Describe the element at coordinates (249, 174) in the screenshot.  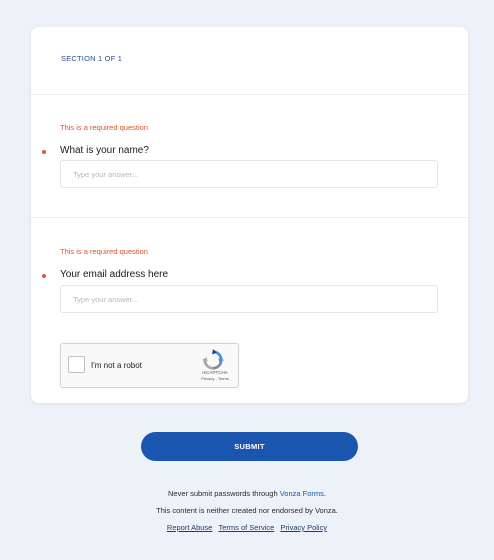
I see `name-input` at that location.